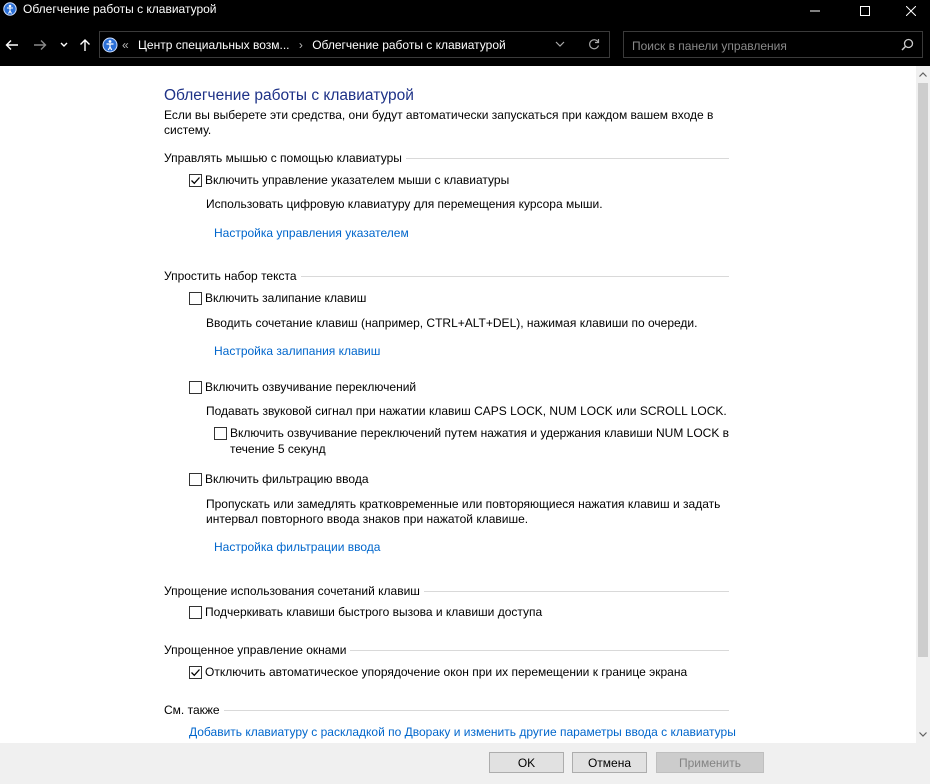 The width and height of the screenshot is (930, 784). What do you see at coordinates (110, 45) in the screenshot?
I see `control-panel-icon` at bounding box center [110, 45].